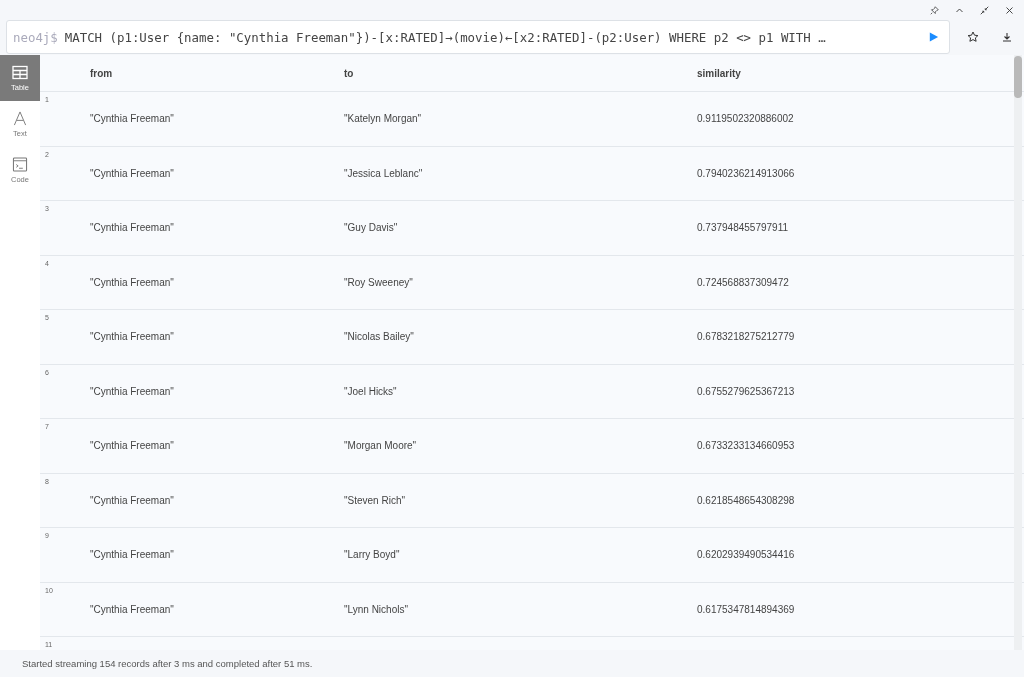 Image resolution: width=1024 pixels, height=677 pixels. I want to click on table-cell-text: "Lynn Nichols", so click(376, 609).